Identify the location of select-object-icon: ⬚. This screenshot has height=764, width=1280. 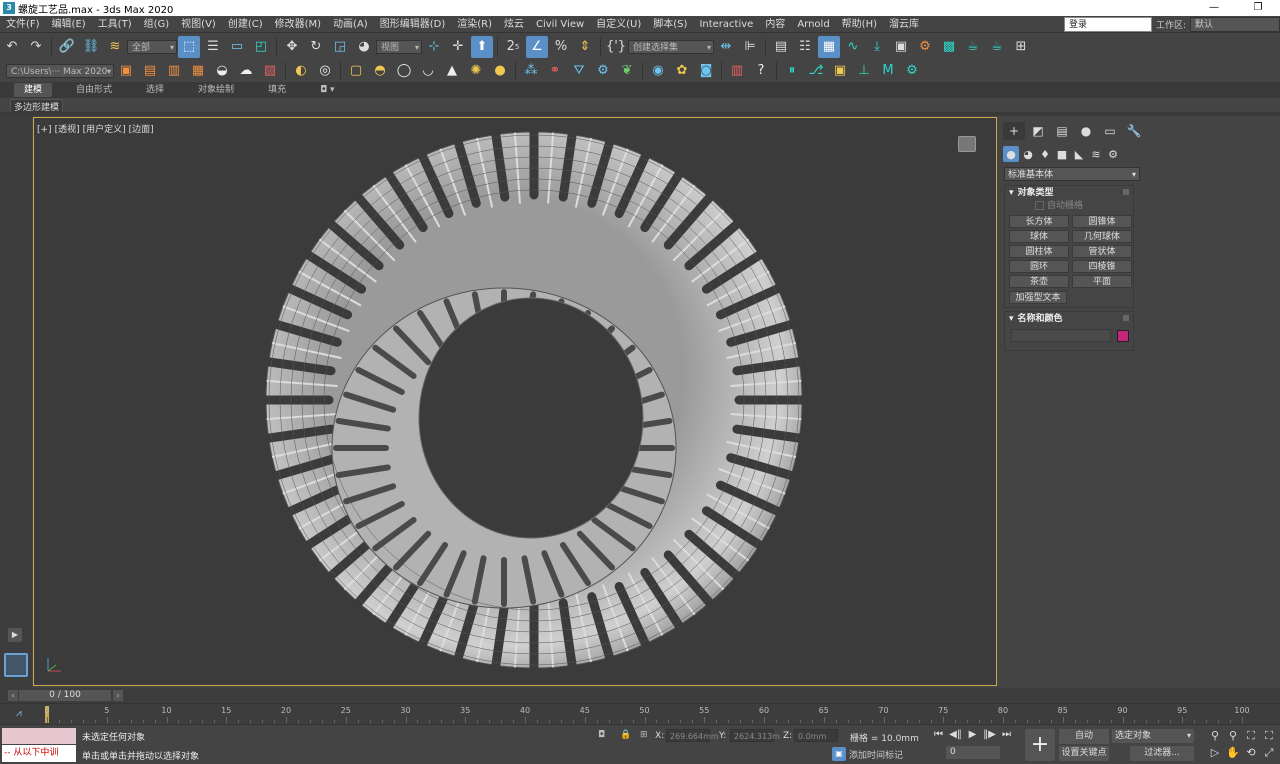
(189, 46).